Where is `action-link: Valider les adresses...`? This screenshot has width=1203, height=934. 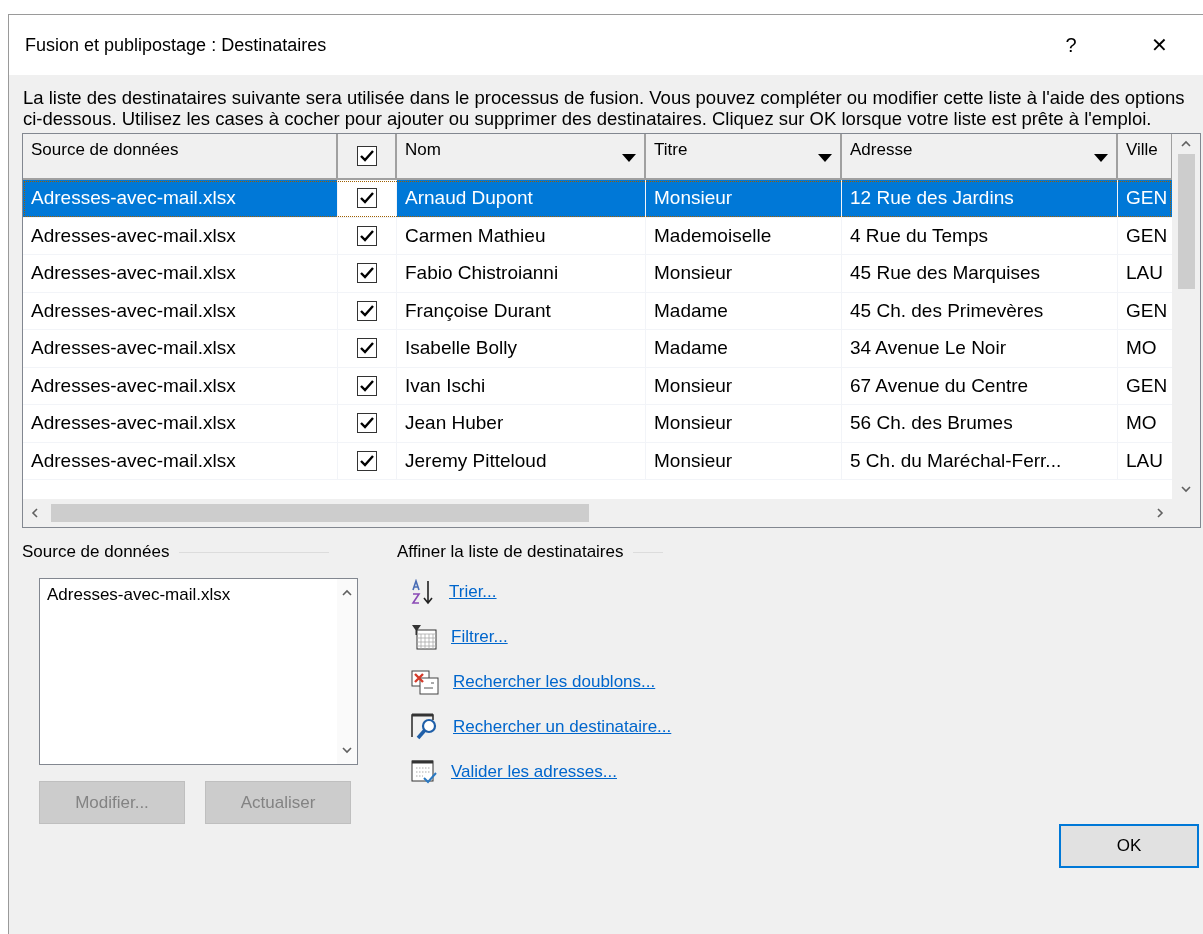
action-link: Valider les adresses... is located at coordinates (534, 772).